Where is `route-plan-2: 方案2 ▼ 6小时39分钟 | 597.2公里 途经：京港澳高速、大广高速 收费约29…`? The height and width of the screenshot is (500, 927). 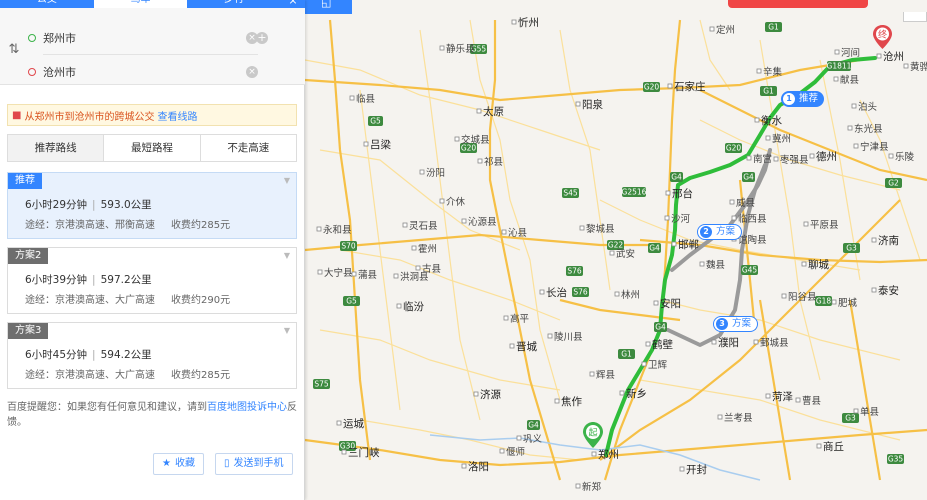
route-plan-2: 方案2 ▼ 6小时39分钟 | 597.2公里 途经：京港澳高速、大广高速 收费约29… is located at coordinates (152, 280).